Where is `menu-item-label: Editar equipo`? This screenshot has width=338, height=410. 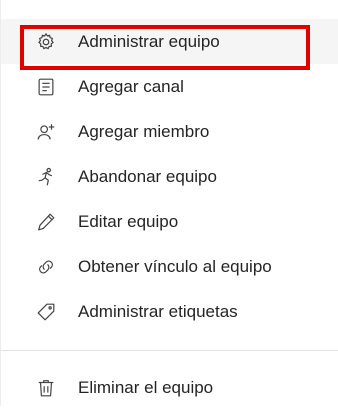 menu-item-label: Editar equipo is located at coordinates (128, 221).